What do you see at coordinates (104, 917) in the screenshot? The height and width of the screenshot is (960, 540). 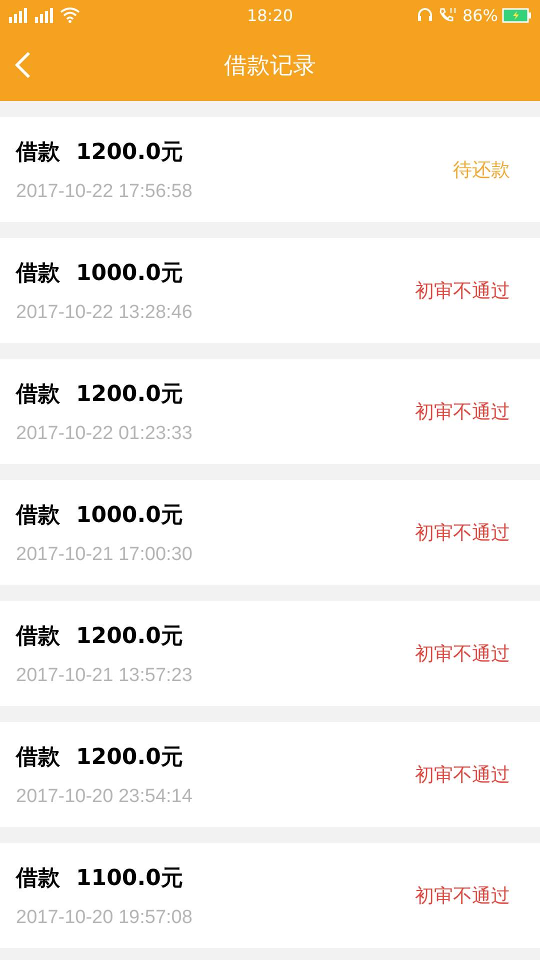 I see `loan-time: 2017-10-20 19:57:08` at bounding box center [104, 917].